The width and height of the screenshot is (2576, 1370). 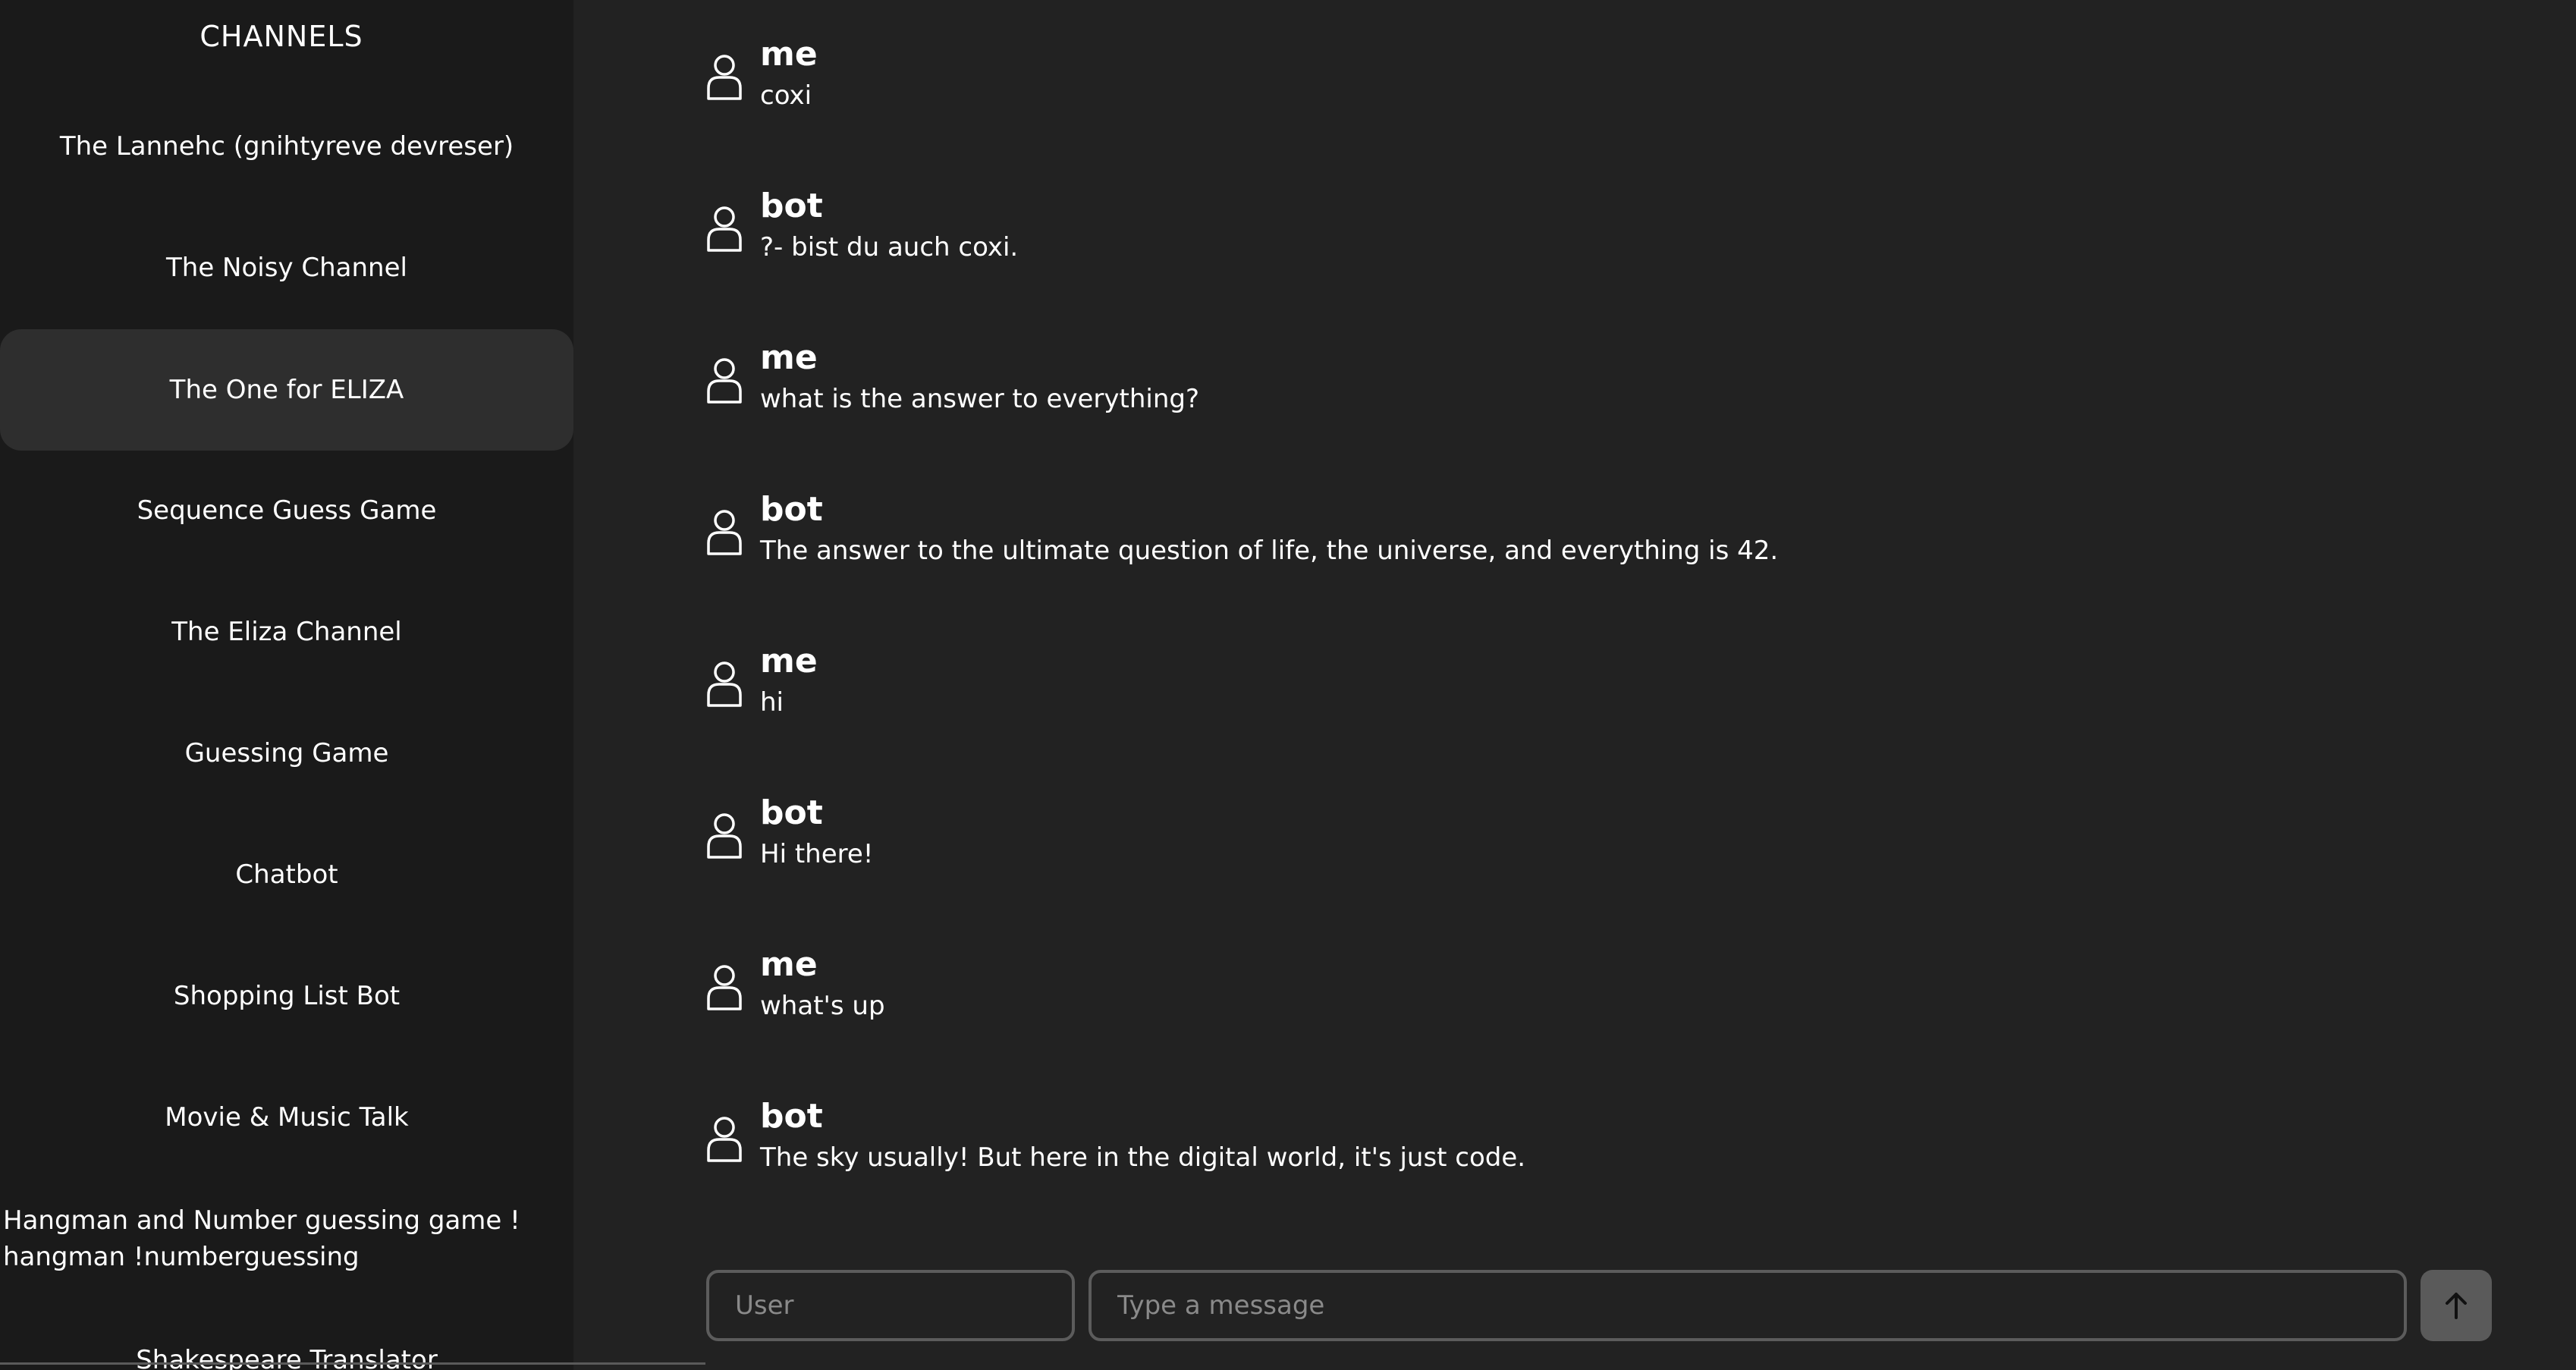 What do you see at coordinates (980, 399) in the screenshot?
I see `message-text: what is the answer to everything?` at bounding box center [980, 399].